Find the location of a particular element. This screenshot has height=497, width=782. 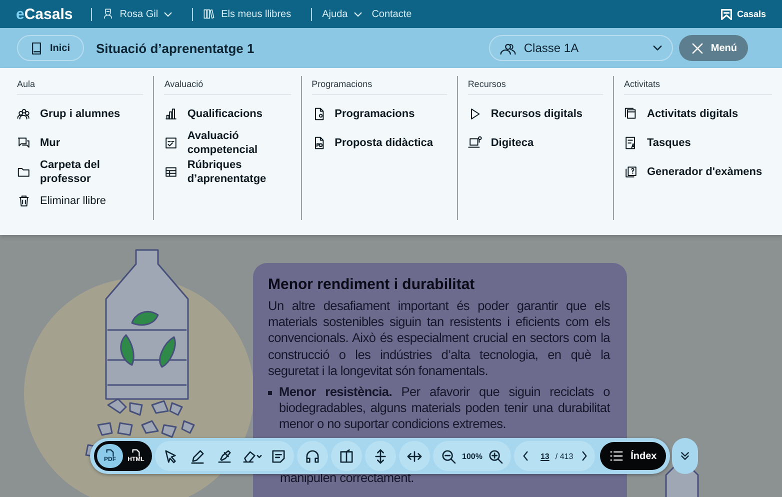

list-icon is located at coordinates (616, 456).